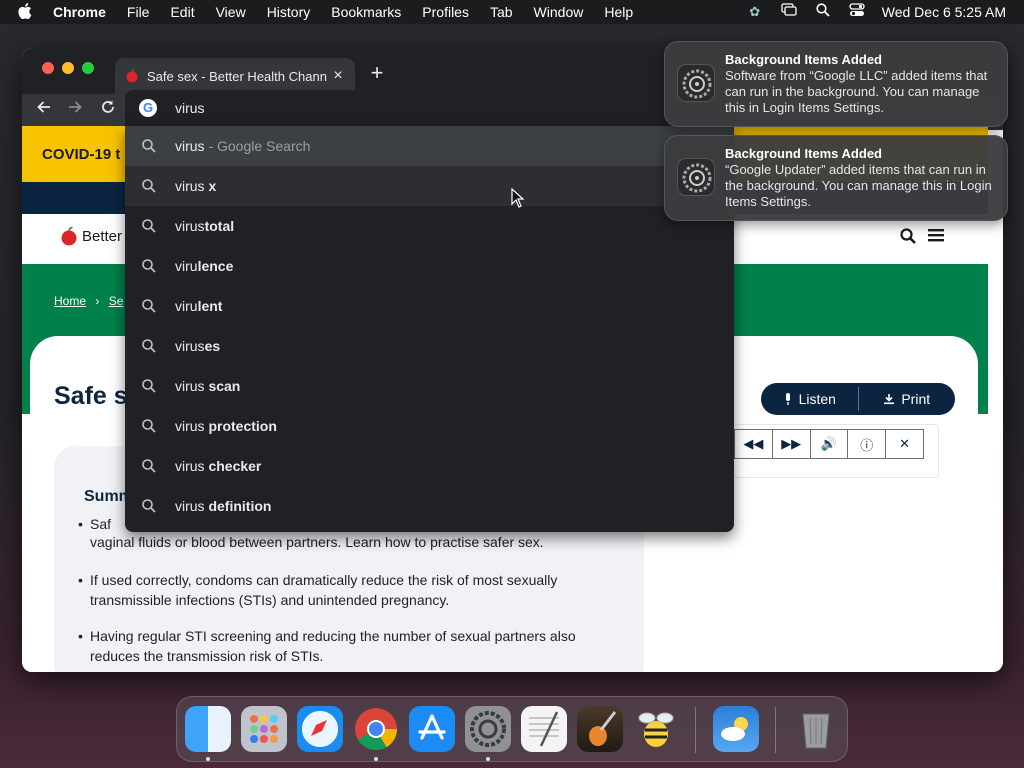 The height and width of the screenshot is (768, 1024). Describe the element at coordinates (243, 146) in the screenshot. I see `suggestion-text: virus - Google Search` at that location.